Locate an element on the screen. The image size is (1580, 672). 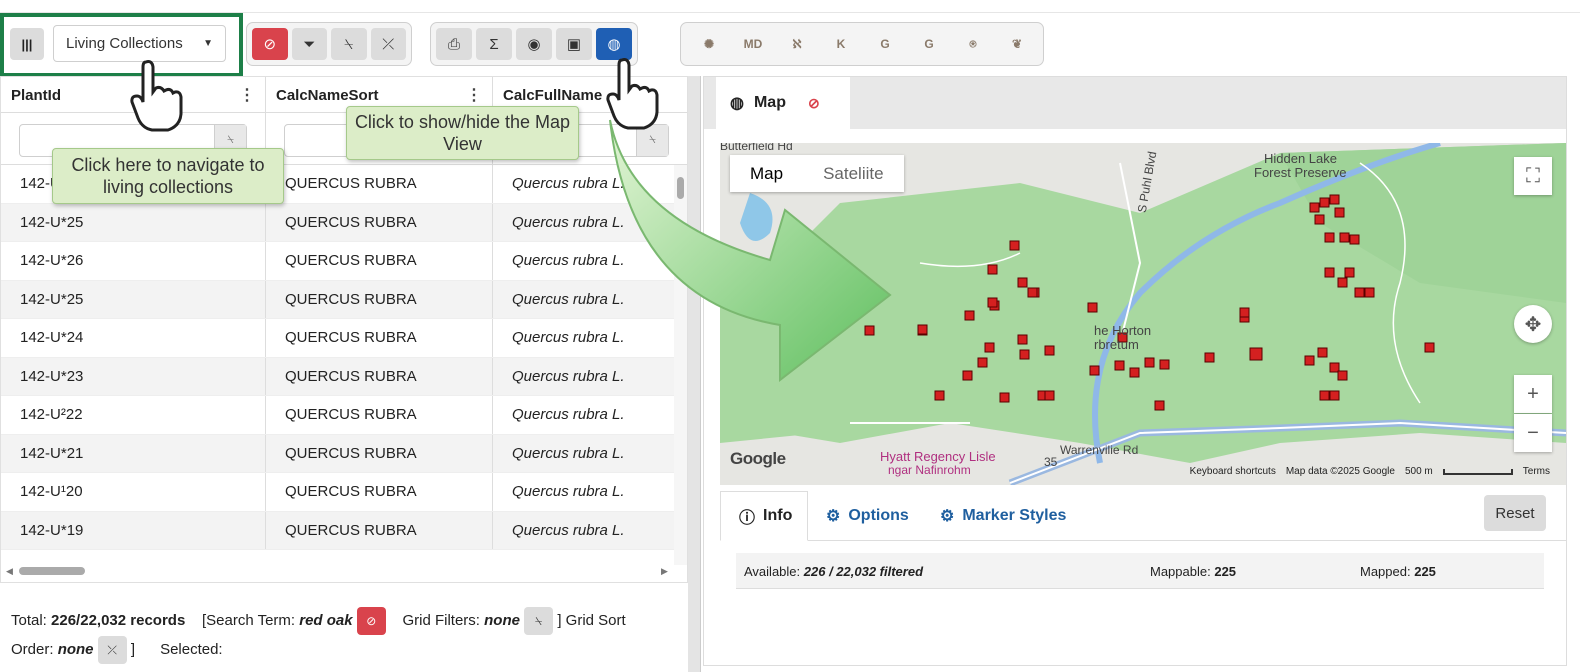
app-7-icon: ❦ is located at coordinates (1017, 44).